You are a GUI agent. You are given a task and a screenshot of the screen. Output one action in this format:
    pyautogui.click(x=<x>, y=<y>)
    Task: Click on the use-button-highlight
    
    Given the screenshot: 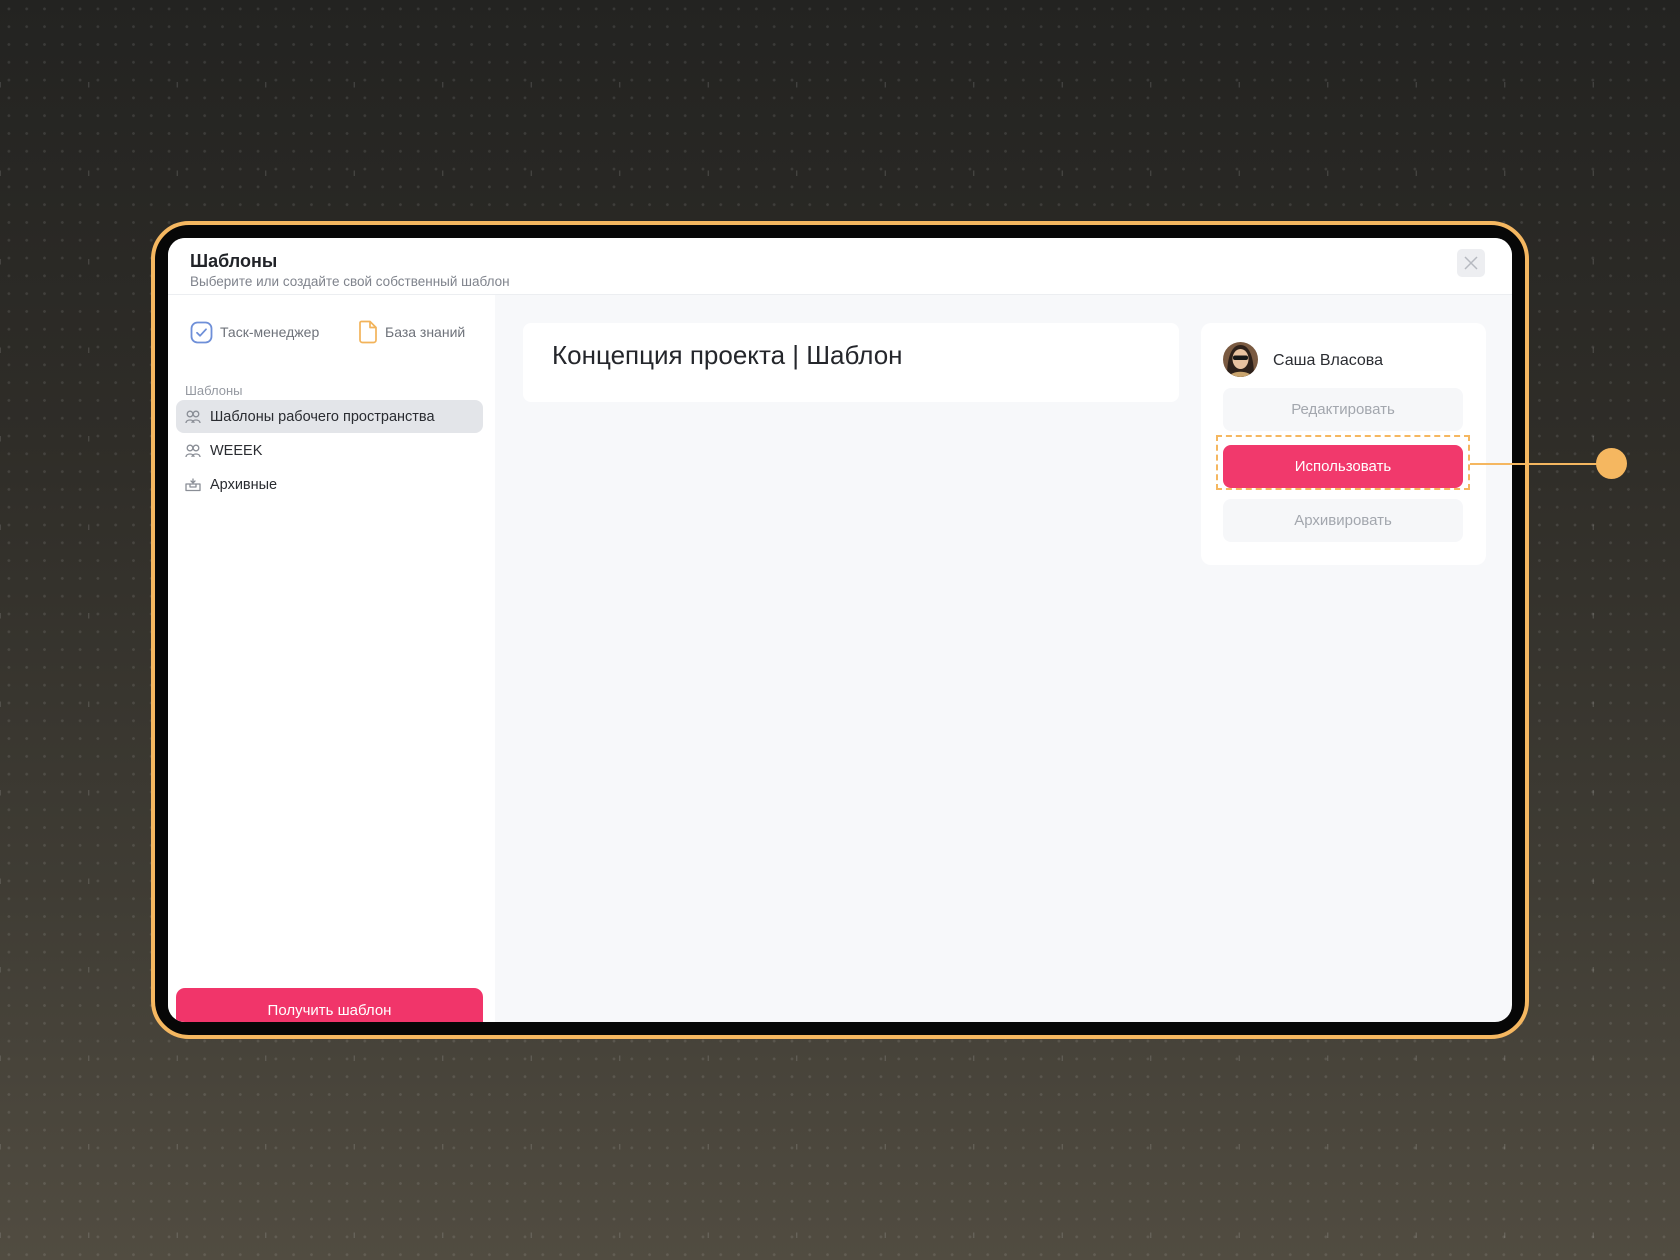 What is the action you would take?
    pyautogui.click(x=1343, y=462)
    